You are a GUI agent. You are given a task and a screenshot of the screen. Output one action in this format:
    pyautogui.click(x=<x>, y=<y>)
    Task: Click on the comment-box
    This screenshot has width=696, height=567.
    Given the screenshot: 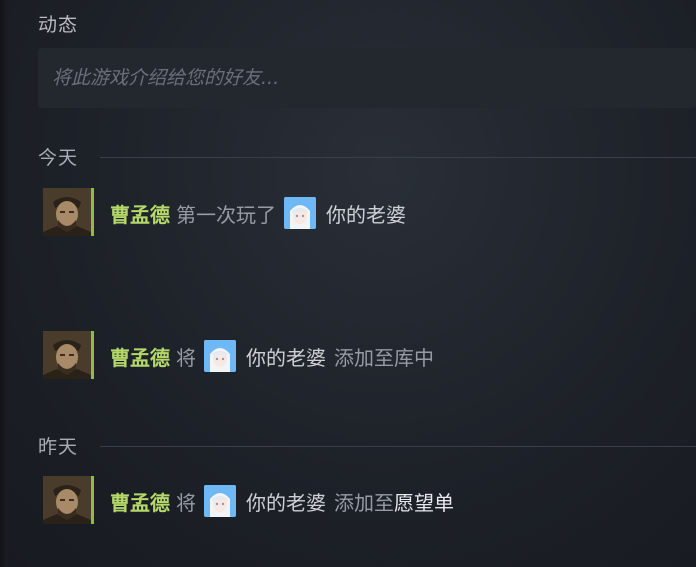 What is the action you would take?
    pyautogui.click(x=367, y=78)
    